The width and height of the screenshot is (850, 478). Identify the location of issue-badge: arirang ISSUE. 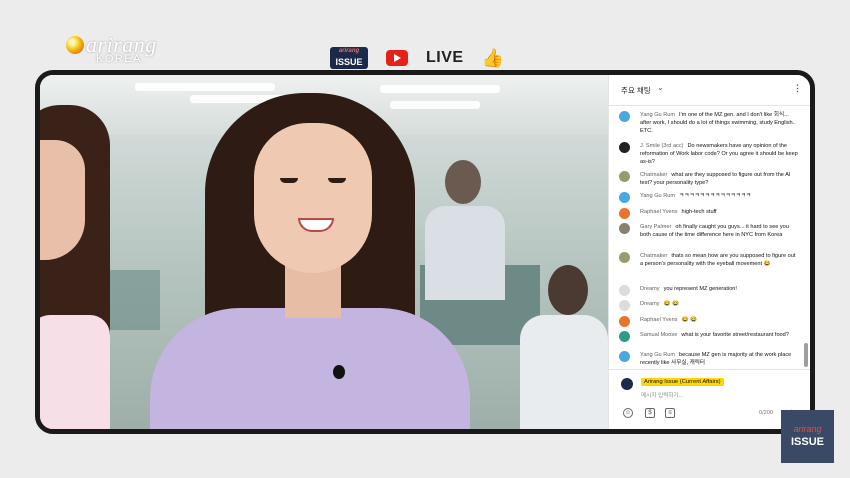
(349, 58).